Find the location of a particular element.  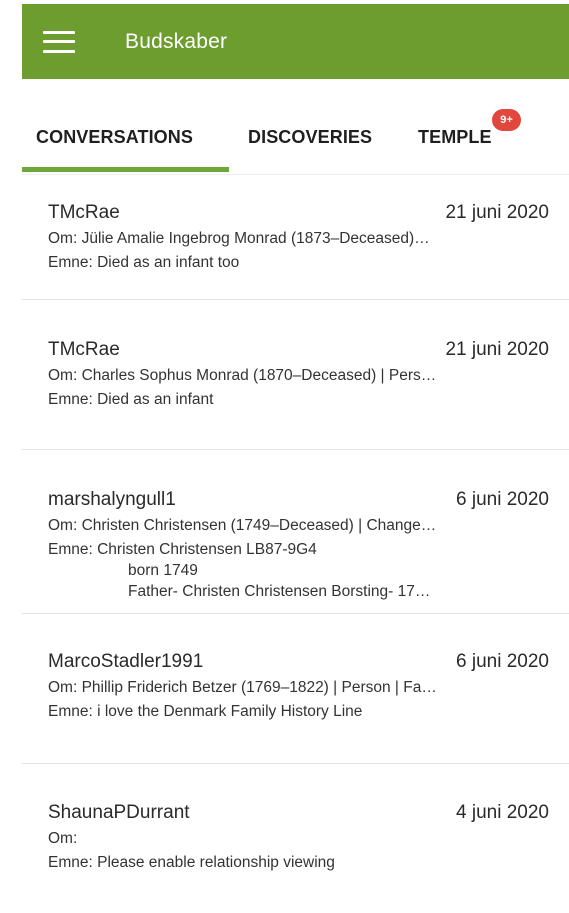

subject-line-2: born 1749 is located at coordinates (163, 570).